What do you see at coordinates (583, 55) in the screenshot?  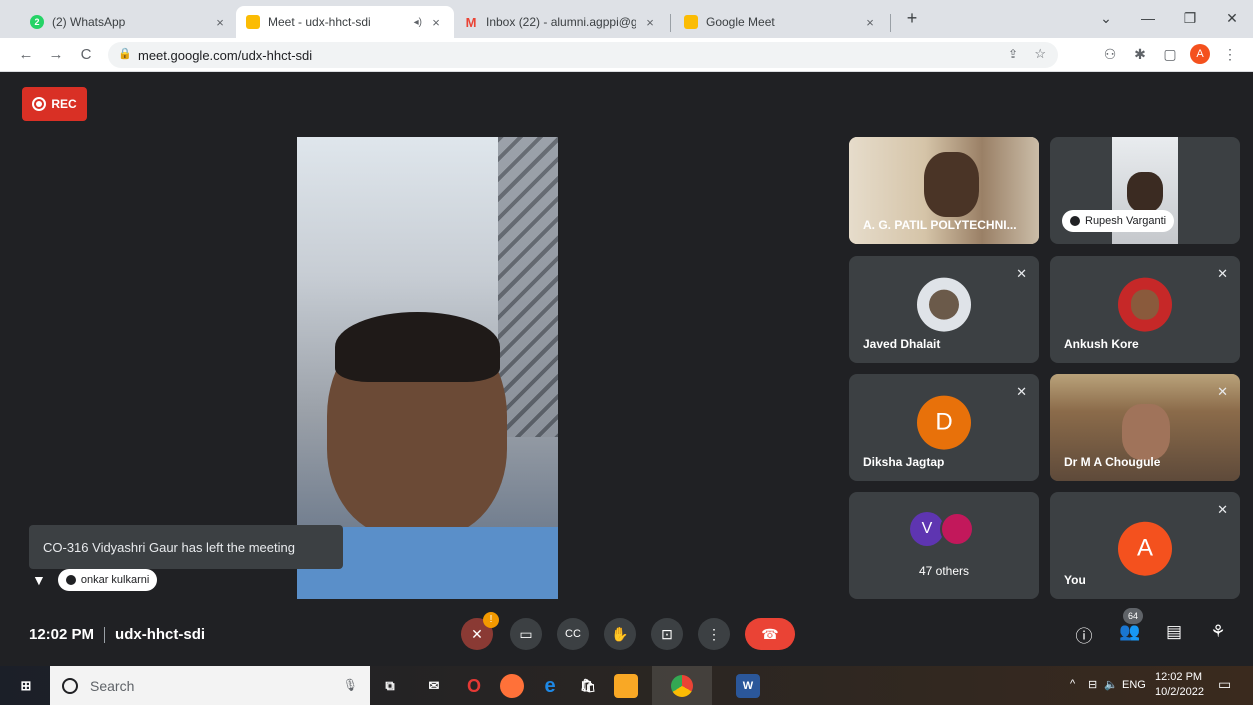 I see `address-bar: 🔒 meet.google.com/udx-hhct-sdi ⇪ ☆` at bounding box center [583, 55].